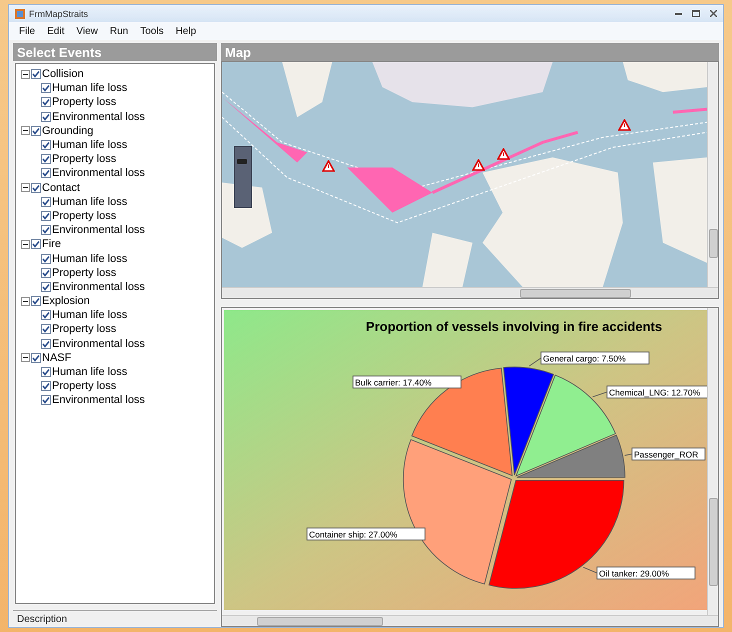 This screenshot has height=632, width=732. What do you see at coordinates (63, 74) in the screenshot?
I see `tree-item: Collision` at bounding box center [63, 74].